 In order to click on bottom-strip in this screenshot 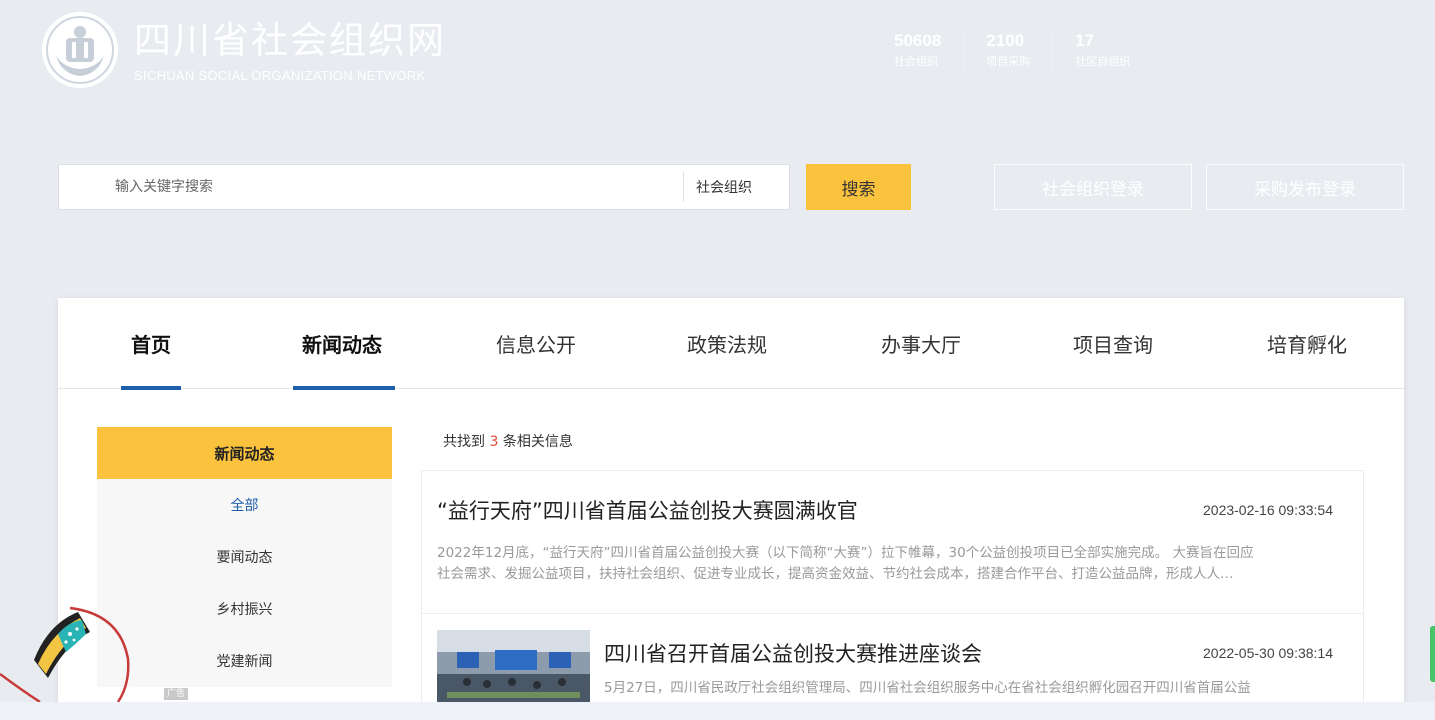, I will do `click(717, 711)`.